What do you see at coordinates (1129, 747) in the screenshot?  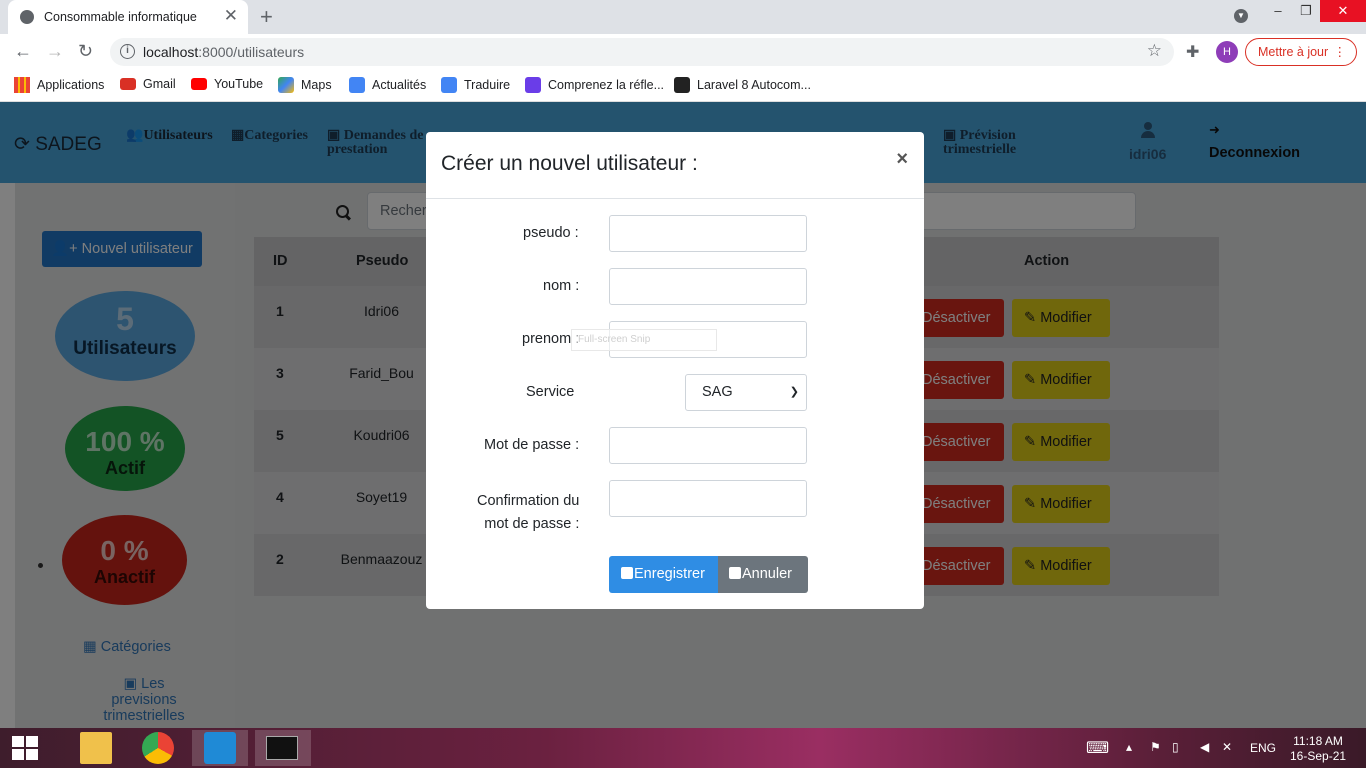 I see `chevron-up-icon: ▴` at bounding box center [1129, 747].